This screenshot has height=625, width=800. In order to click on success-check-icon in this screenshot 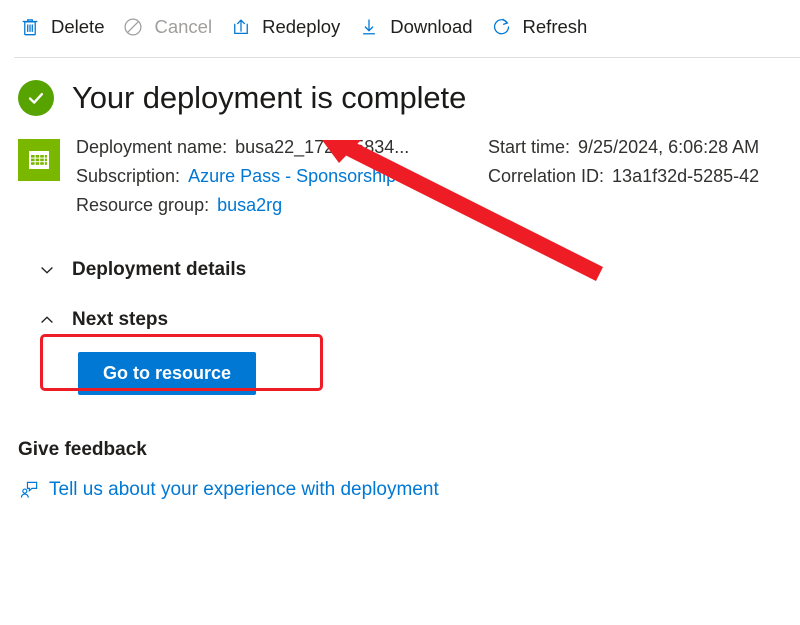, I will do `click(36, 98)`.